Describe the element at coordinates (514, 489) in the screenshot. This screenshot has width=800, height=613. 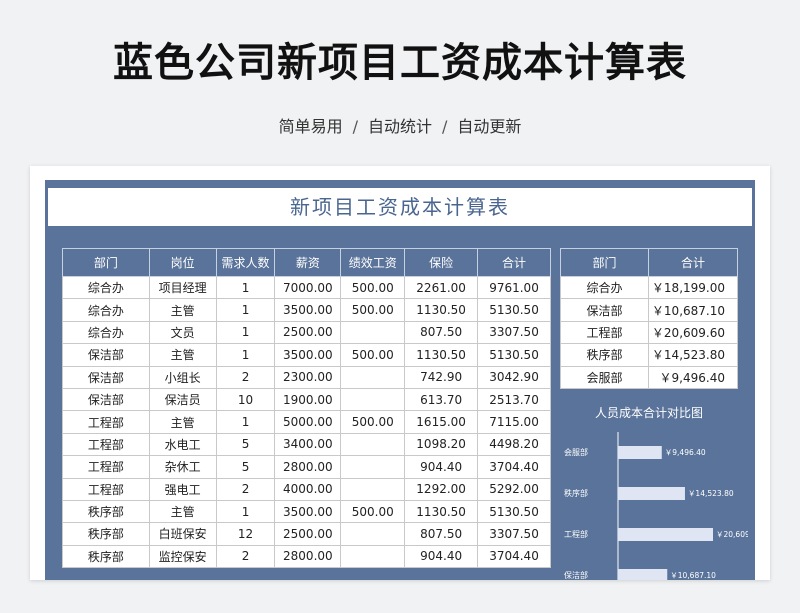
I see `table-cell: 5292.00` at that location.